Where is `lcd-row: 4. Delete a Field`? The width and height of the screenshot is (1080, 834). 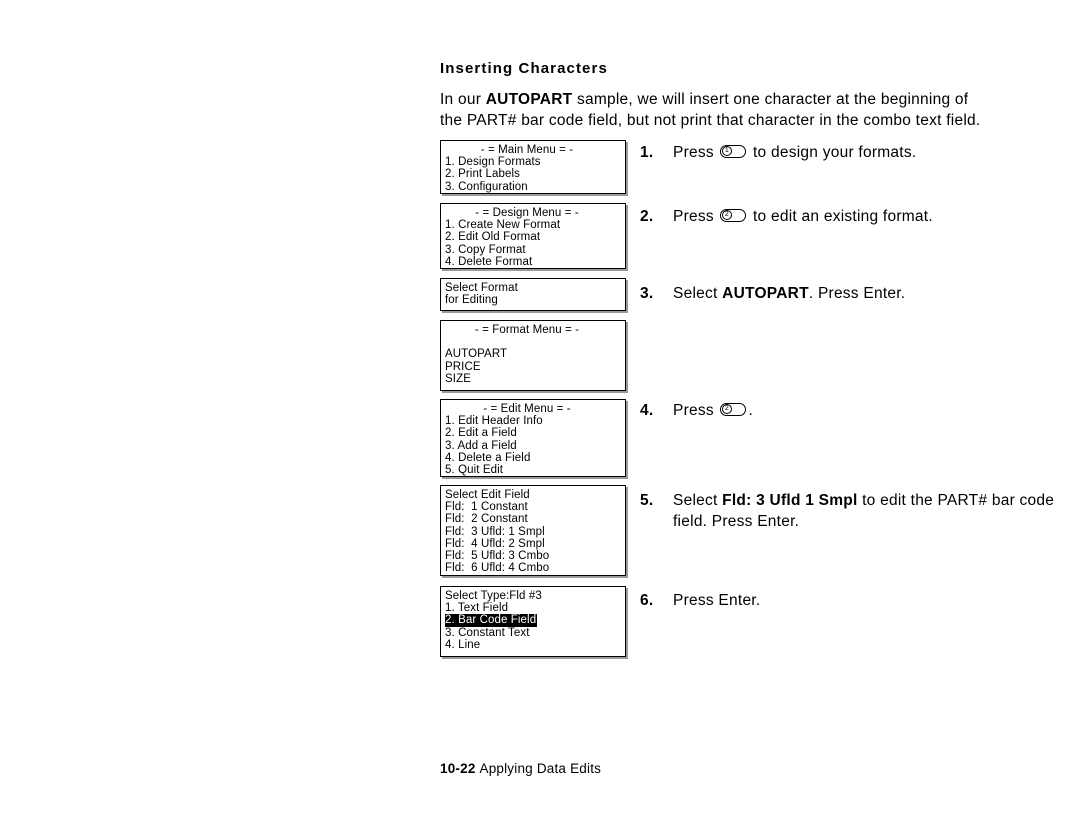
lcd-row: 4. Delete a Field is located at coordinates (488, 457).